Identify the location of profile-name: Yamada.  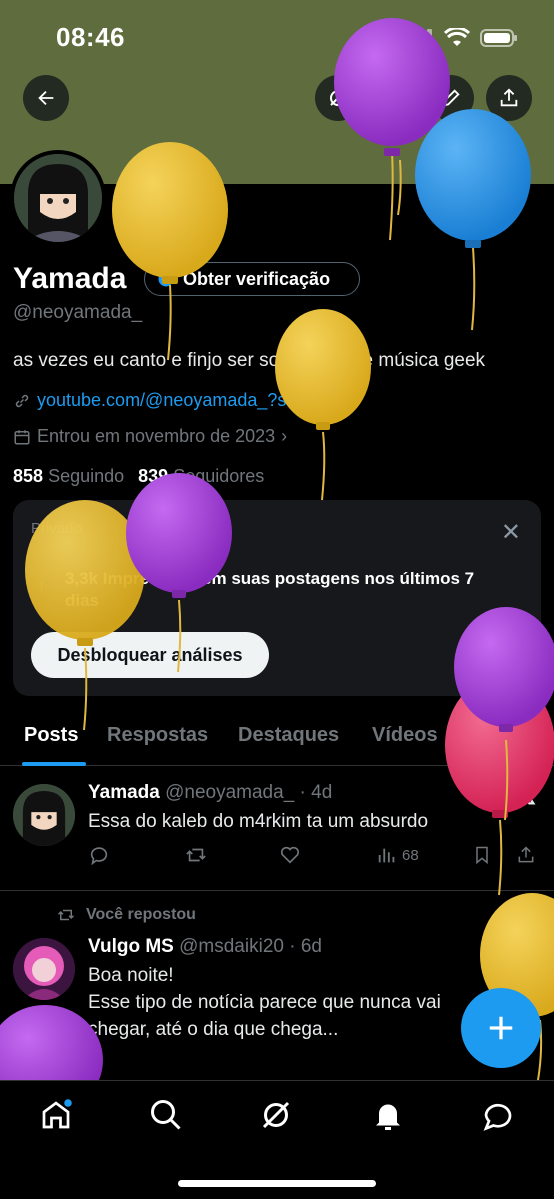
(70, 278).